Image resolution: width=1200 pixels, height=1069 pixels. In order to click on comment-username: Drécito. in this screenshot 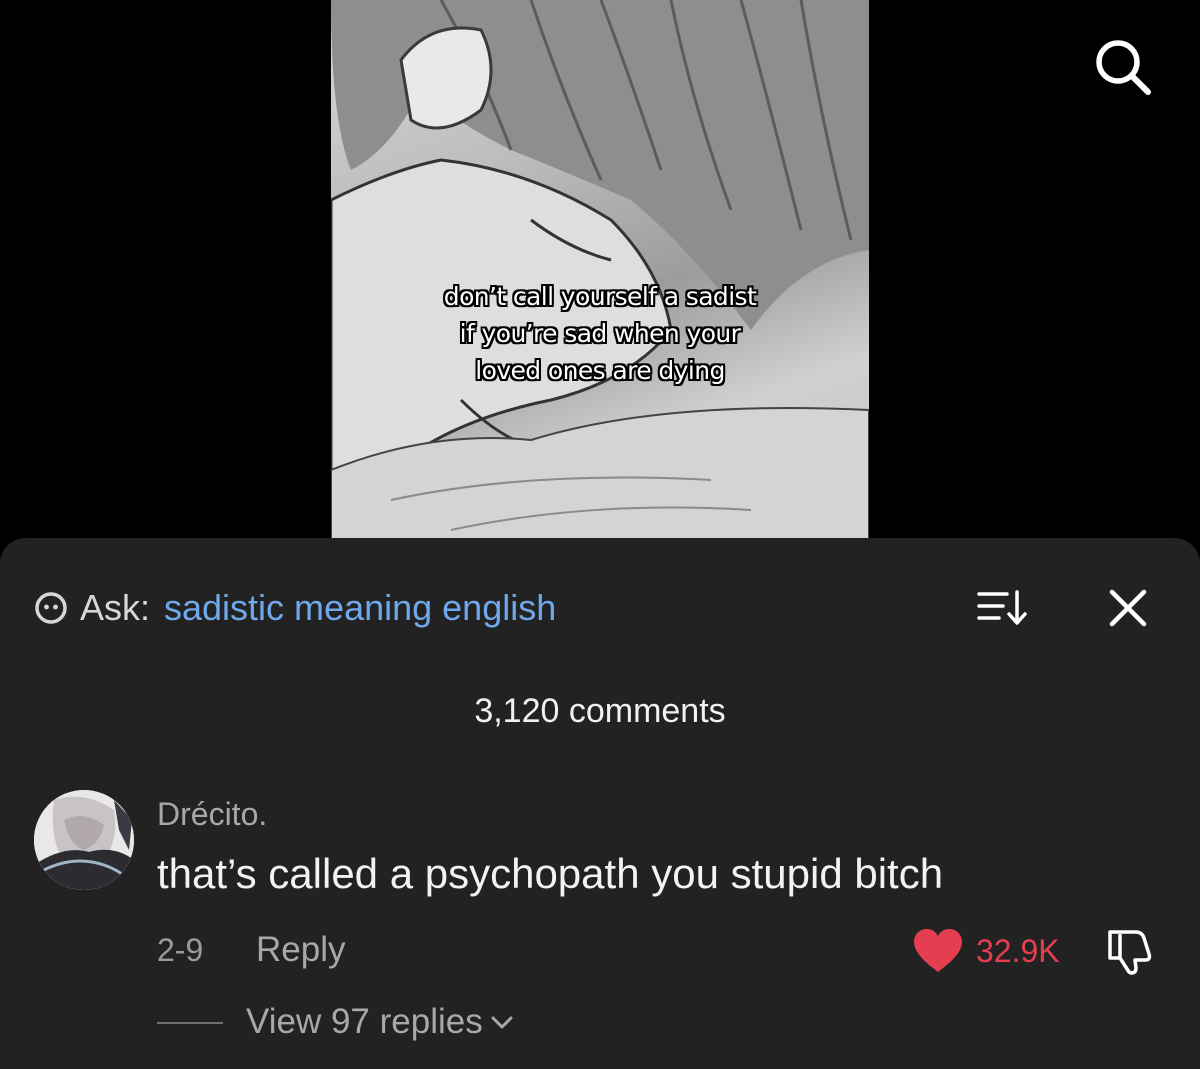, I will do `click(212, 814)`.